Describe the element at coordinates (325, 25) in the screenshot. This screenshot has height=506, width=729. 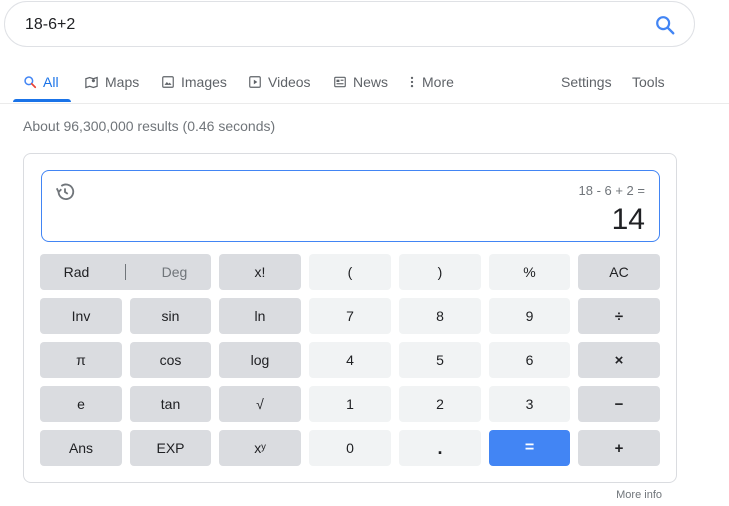
I see `search-input` at that location.